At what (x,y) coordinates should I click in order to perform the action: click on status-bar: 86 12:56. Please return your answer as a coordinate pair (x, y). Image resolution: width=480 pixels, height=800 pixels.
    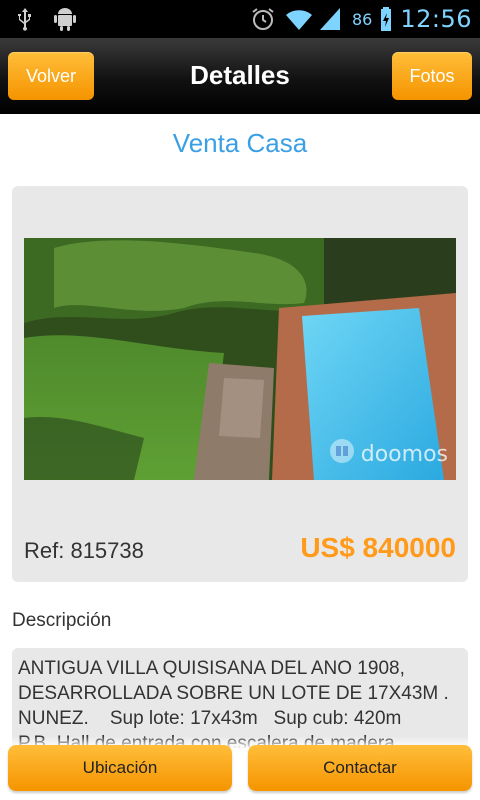
    Looking at the image, I should click on (240, 19).